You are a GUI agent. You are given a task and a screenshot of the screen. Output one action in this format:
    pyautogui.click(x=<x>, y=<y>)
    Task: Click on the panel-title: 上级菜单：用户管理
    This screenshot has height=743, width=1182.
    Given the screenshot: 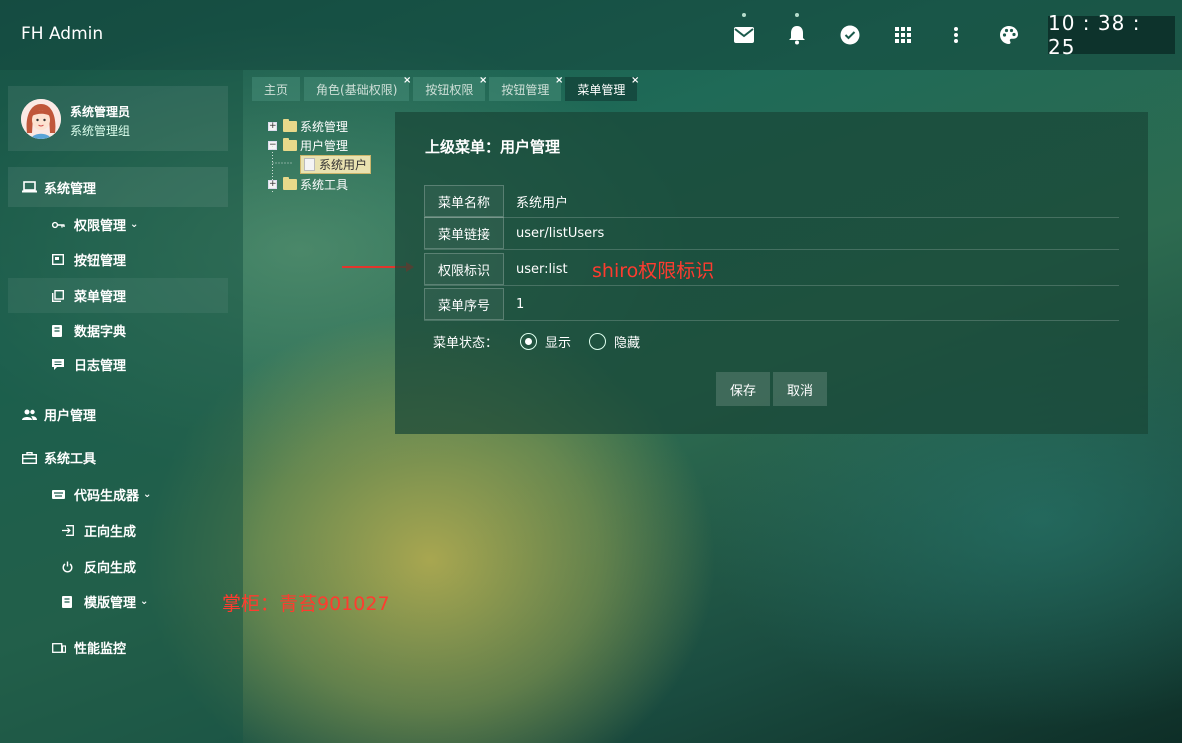 What is the action you would take?
    pyautogui.click(x=493, y=147)
    